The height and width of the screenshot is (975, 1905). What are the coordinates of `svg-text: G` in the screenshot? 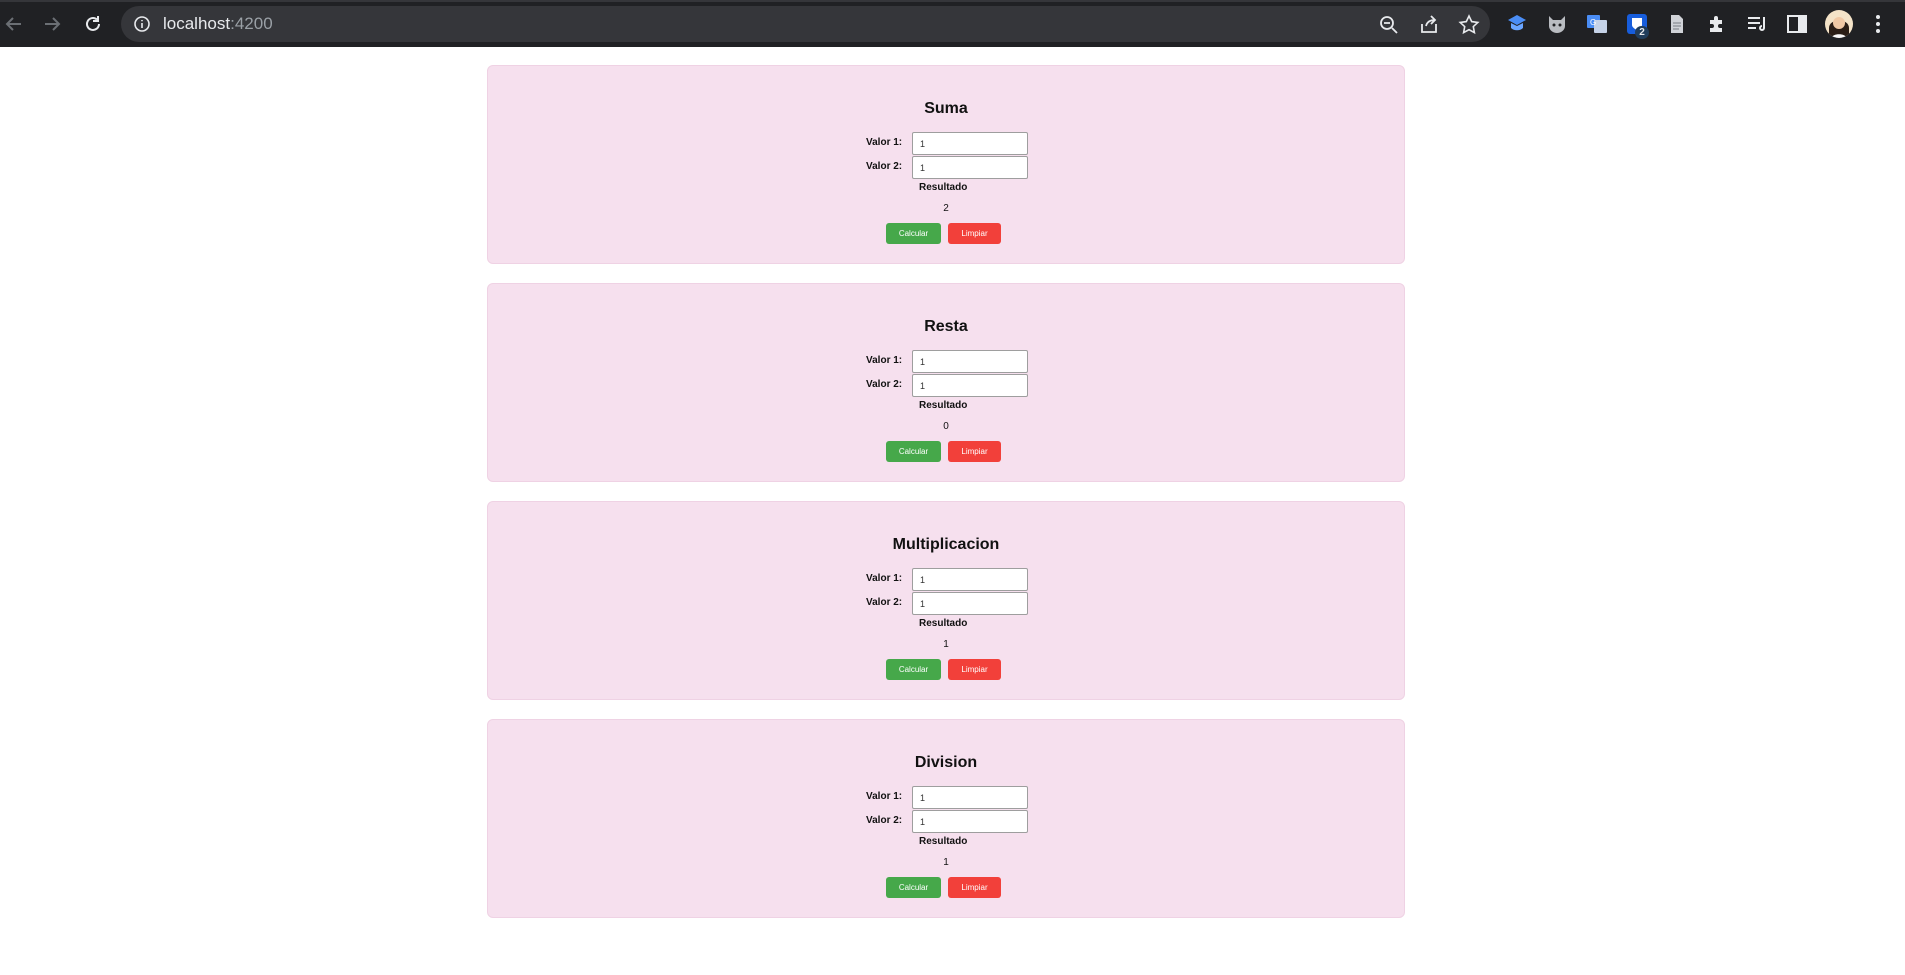 It's located at (1593, 22).